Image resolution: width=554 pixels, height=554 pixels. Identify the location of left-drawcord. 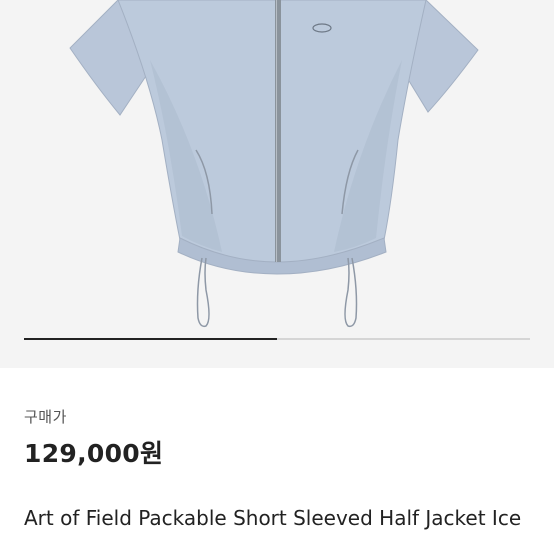
(203, 292).